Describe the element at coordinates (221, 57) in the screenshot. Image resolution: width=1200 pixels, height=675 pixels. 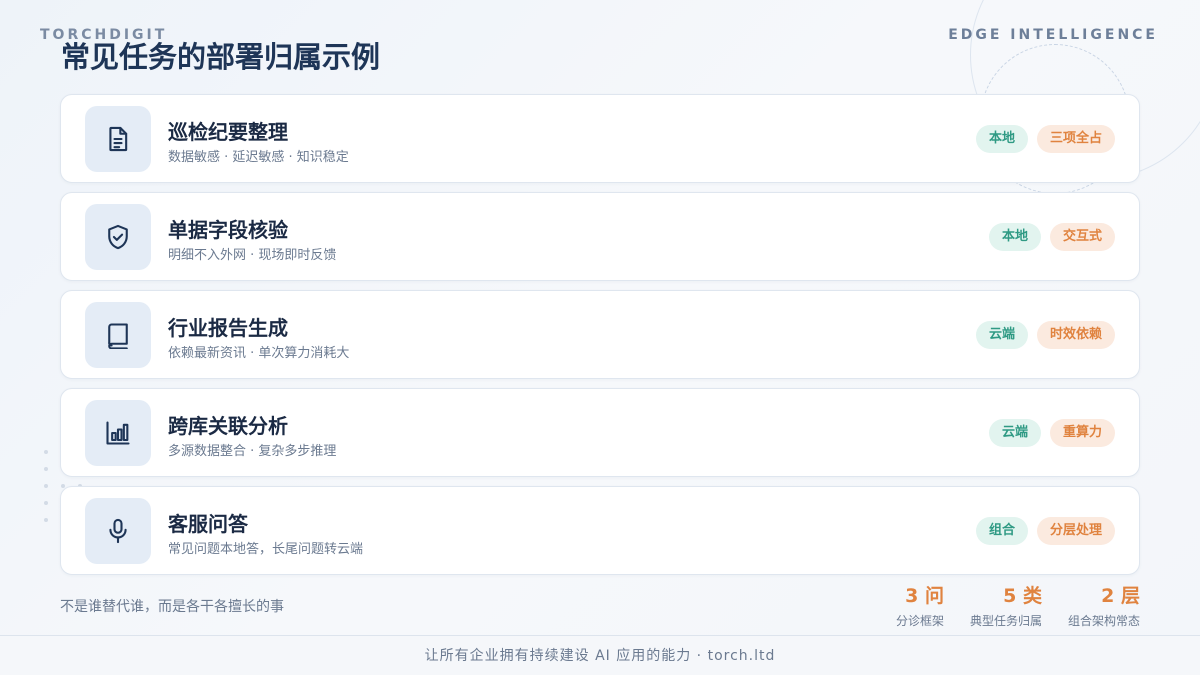
I see `page-title: 常见任务的部署归属示例` at that location.